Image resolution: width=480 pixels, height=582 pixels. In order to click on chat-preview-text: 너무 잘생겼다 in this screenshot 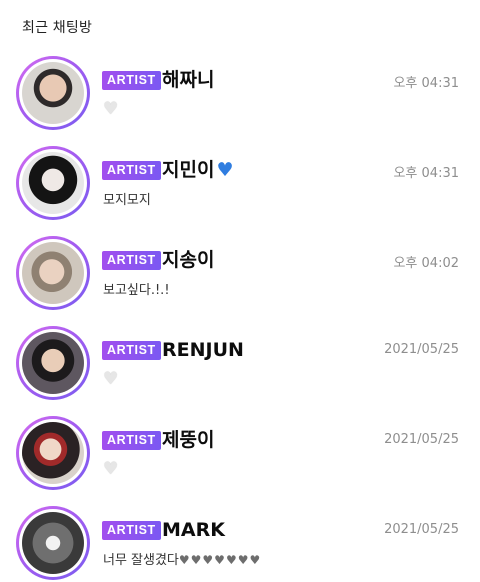, I will do `click(141, 560)`.